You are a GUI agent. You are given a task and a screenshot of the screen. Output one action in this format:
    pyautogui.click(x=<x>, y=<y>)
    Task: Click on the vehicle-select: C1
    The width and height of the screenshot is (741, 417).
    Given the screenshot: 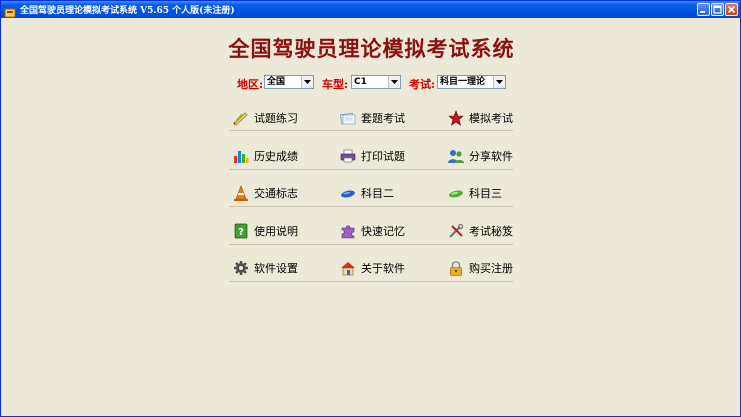 What is the action you would take?
    pyautogui.click(x=376, y=82)
    